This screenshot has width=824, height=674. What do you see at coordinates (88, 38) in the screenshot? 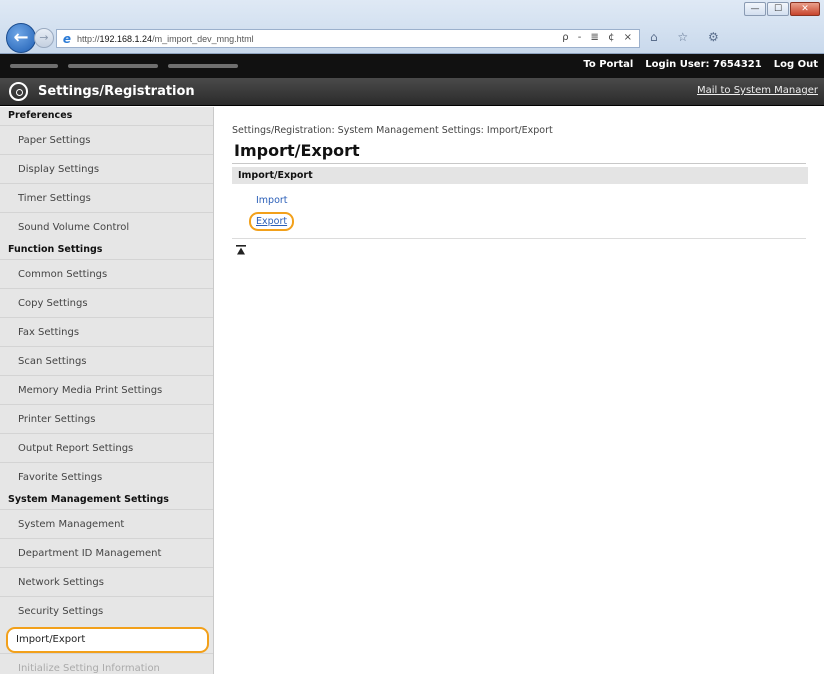
I see `url-prefix: http://` at bounding box center [88, 38].